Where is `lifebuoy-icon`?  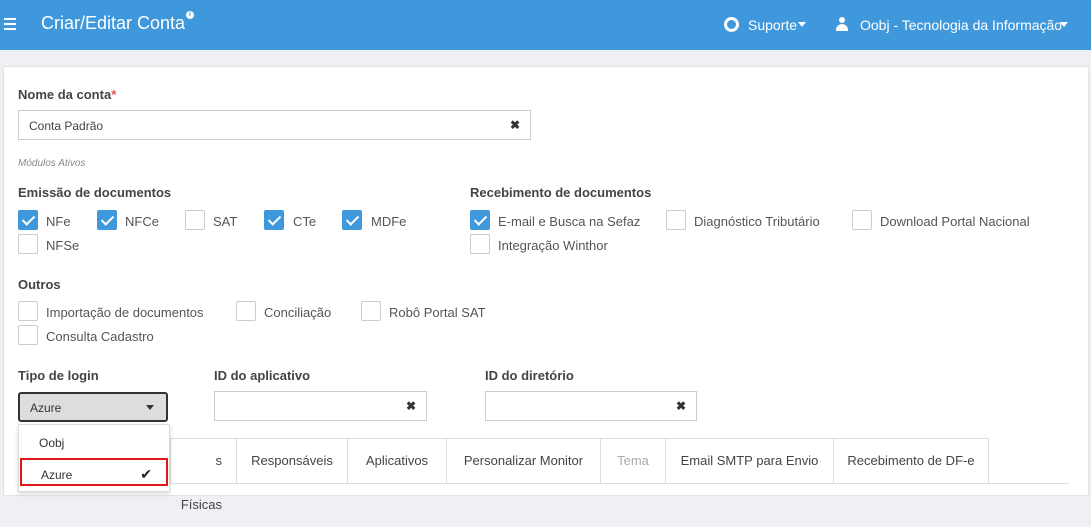
lifebuoy-icon is located at coordinates (731, 24).